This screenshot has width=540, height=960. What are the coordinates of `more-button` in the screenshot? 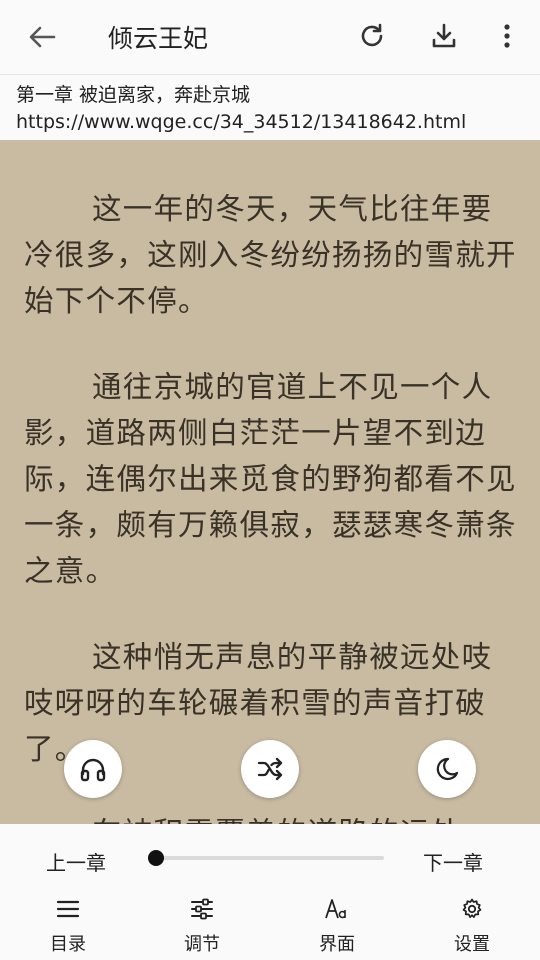 It's located at (507, 36).